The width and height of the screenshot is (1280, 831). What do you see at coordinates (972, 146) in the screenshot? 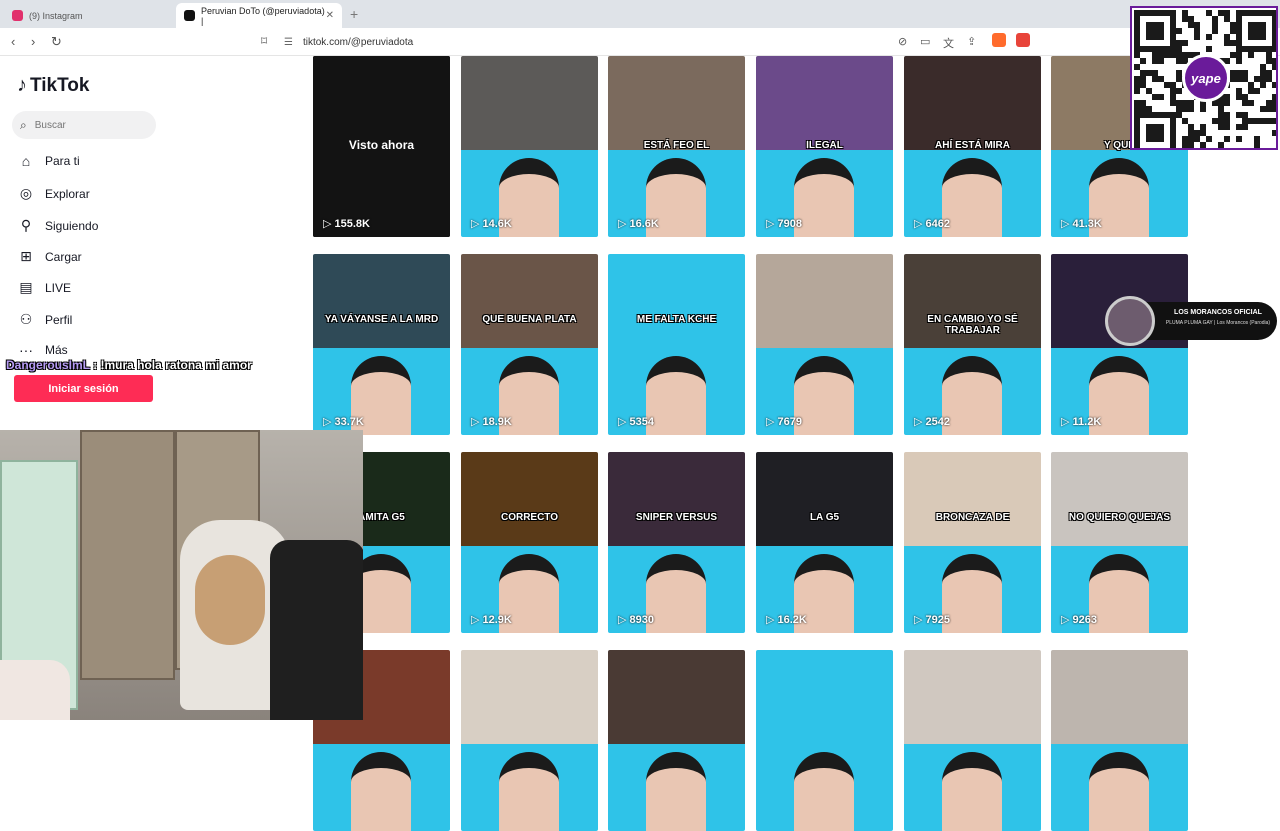
I see `video-card: AHÍ ESTÁ MIRA ▷ 6462` at bounding box center [972, 146].